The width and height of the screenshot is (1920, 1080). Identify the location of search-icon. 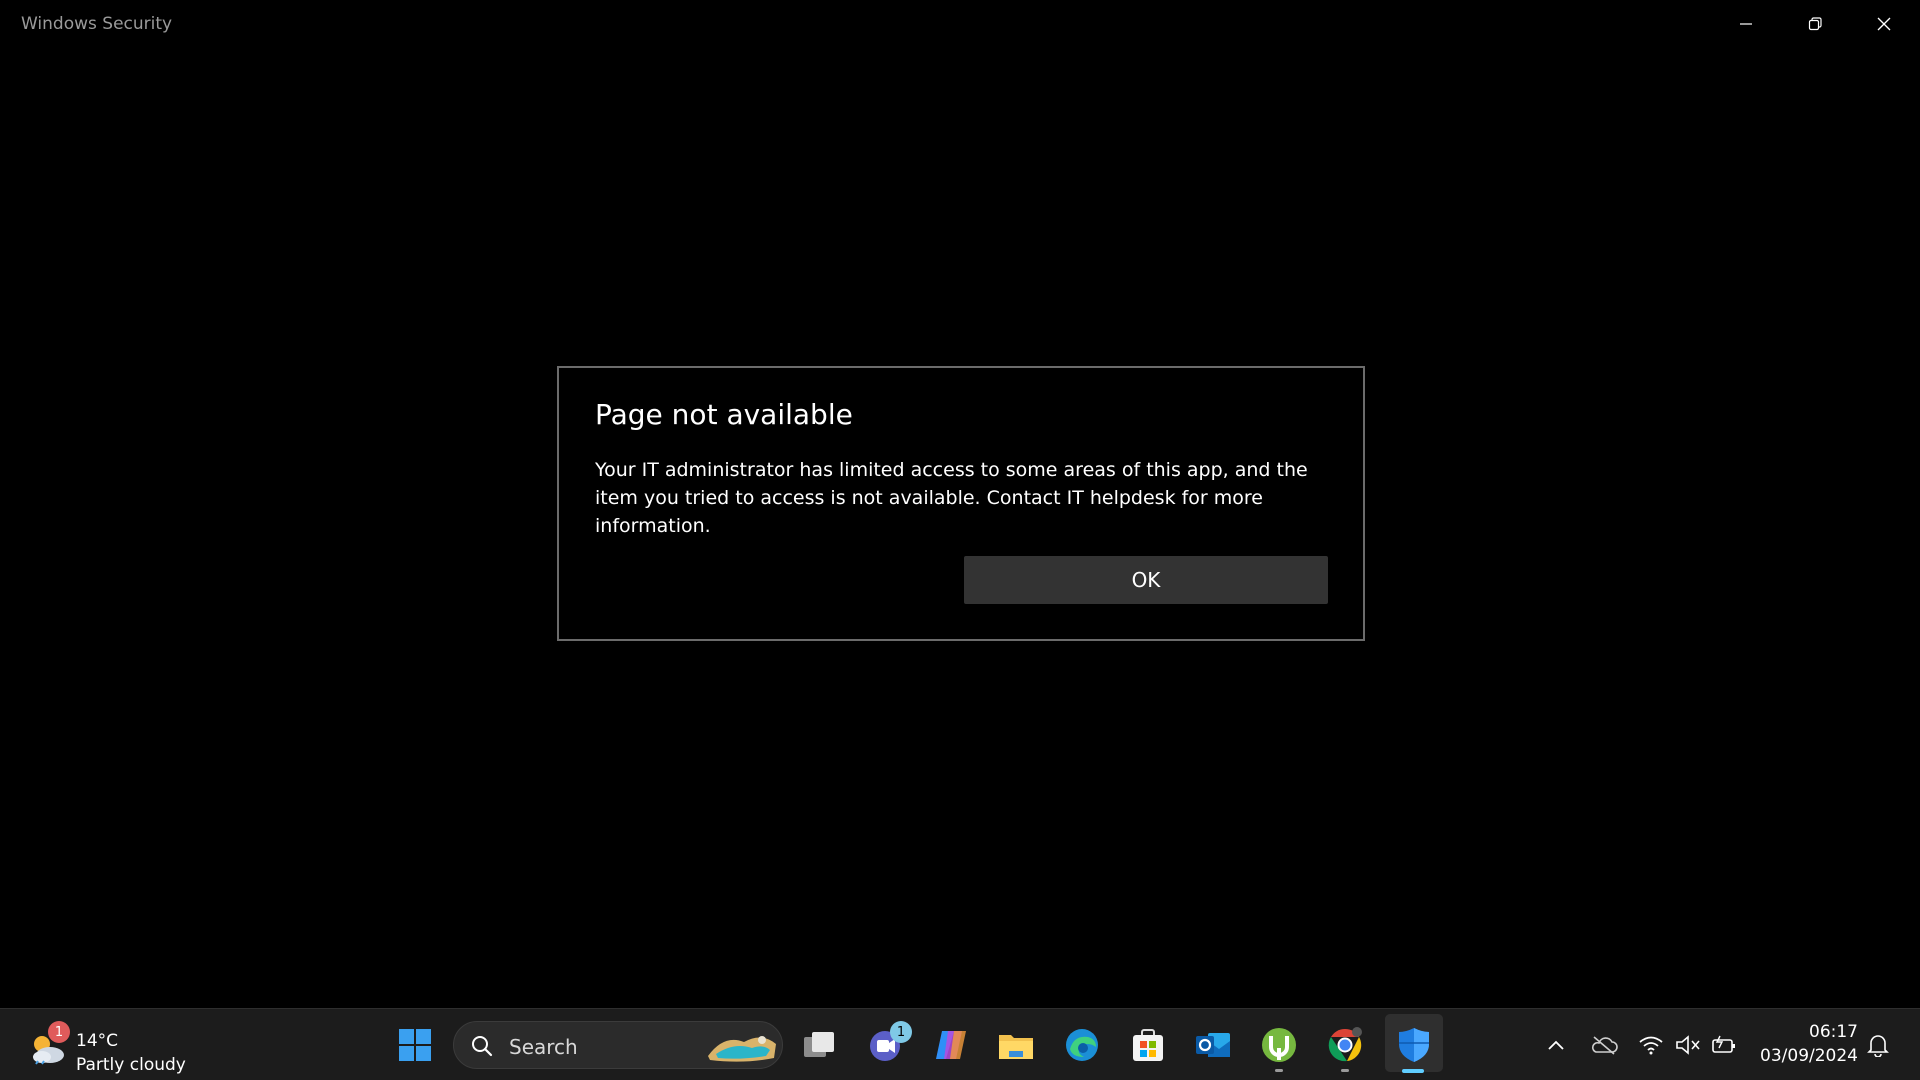
(482, 1046).